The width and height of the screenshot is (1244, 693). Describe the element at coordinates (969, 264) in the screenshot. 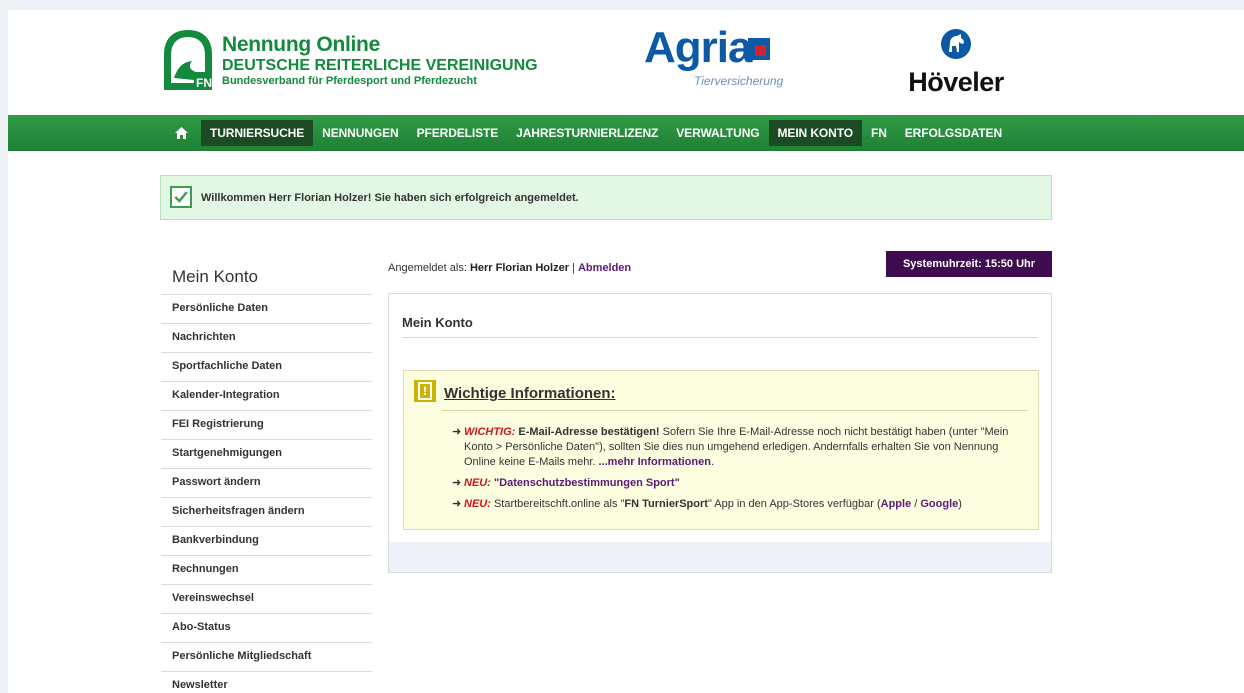

I see `system-clock: Systemuhrzeit: 15:50 Uhr` at that location.